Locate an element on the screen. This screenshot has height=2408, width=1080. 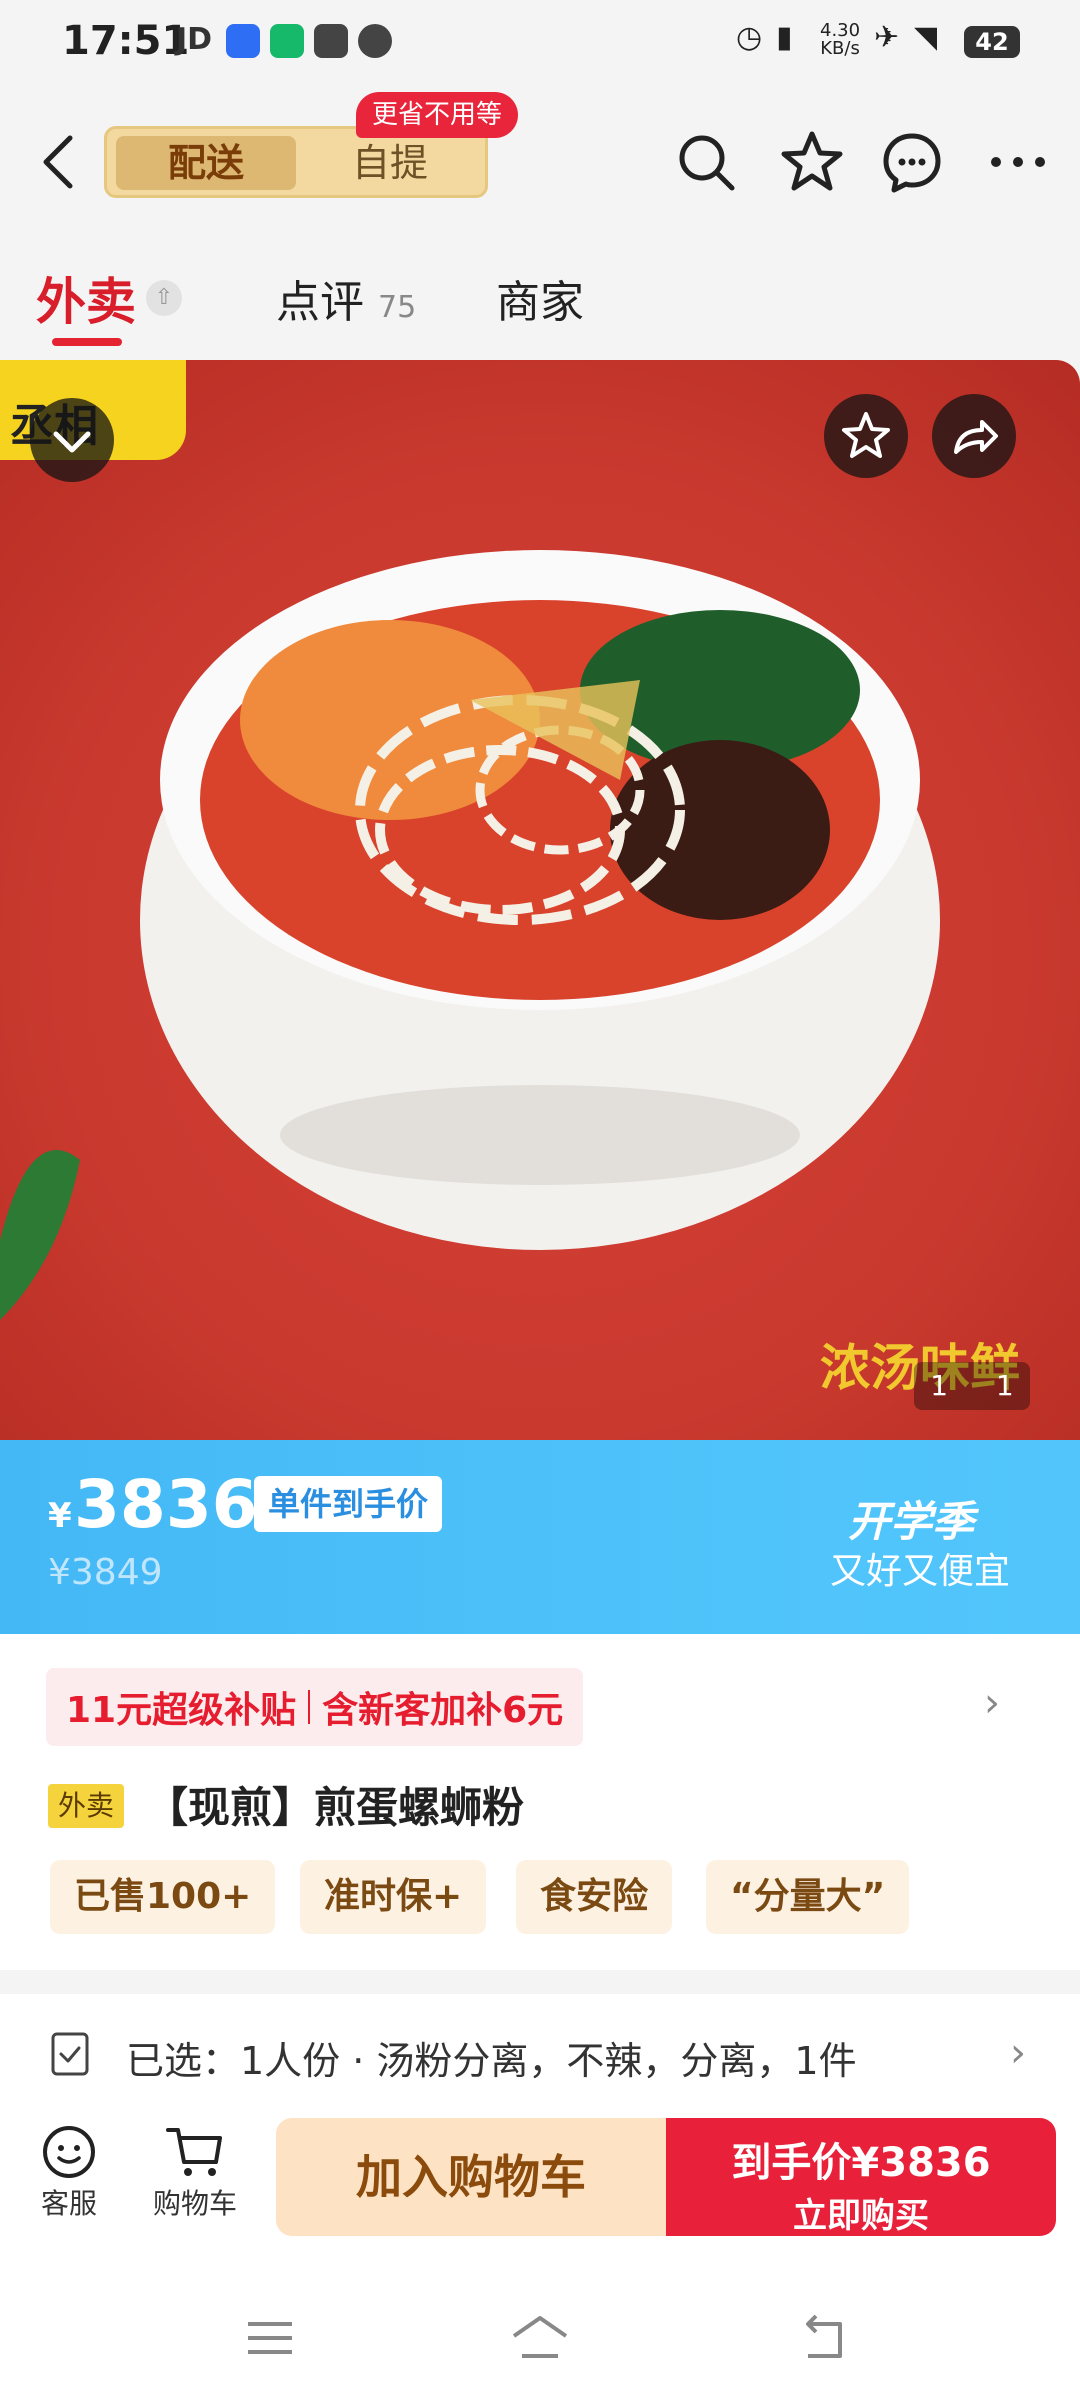
promo-subtitle: 又好又便宜 is located at coordinates (920, 1571).